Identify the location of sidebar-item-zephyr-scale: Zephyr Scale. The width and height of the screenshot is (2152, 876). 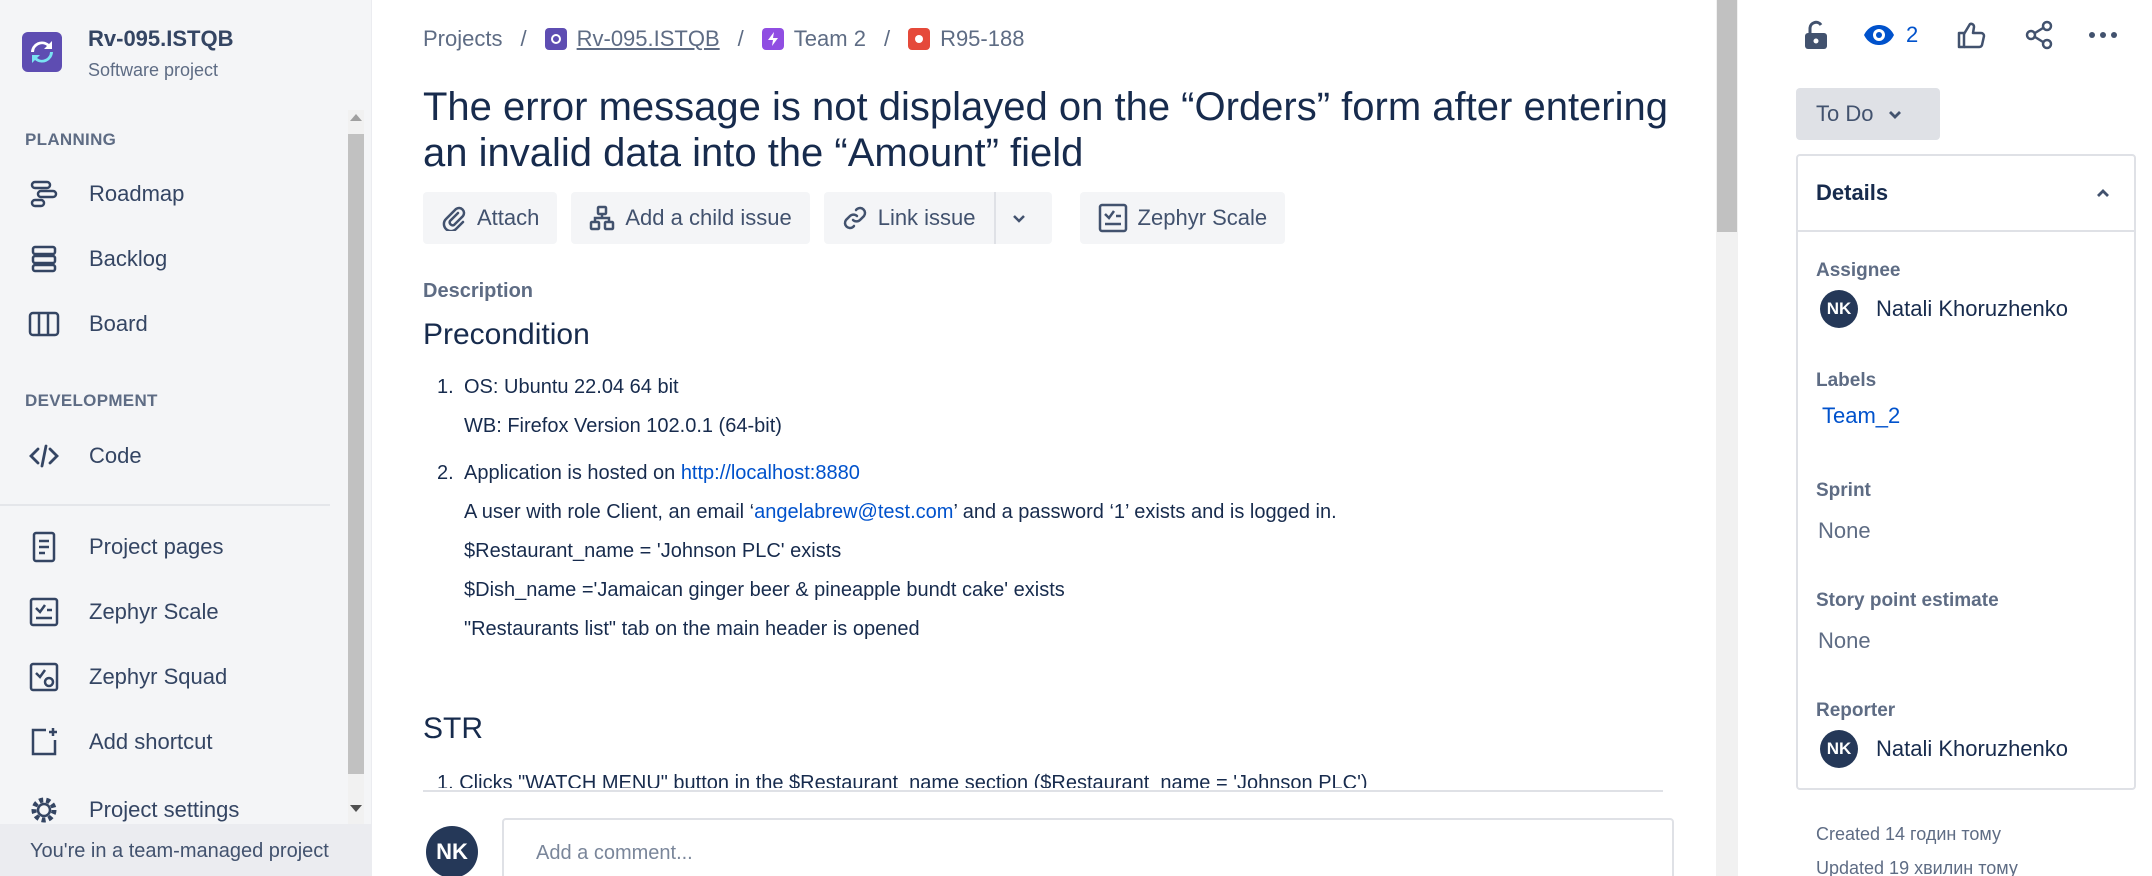
(122, 612).